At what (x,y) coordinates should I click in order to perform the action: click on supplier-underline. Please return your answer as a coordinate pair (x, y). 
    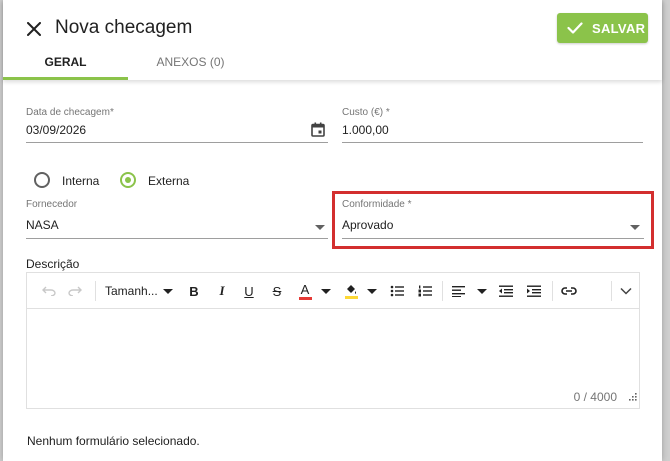
    Looking at the image, I should click on (177, 238).